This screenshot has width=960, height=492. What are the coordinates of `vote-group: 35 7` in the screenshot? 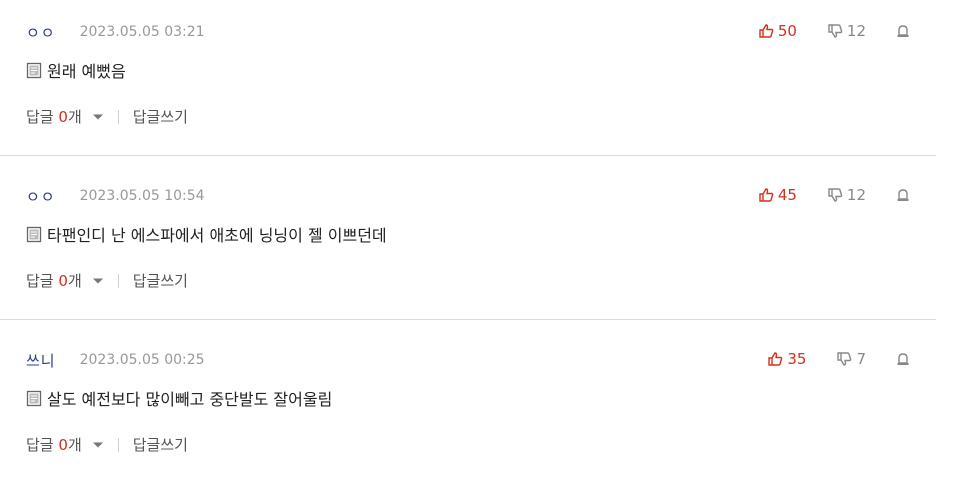 It's located at (838, 359).